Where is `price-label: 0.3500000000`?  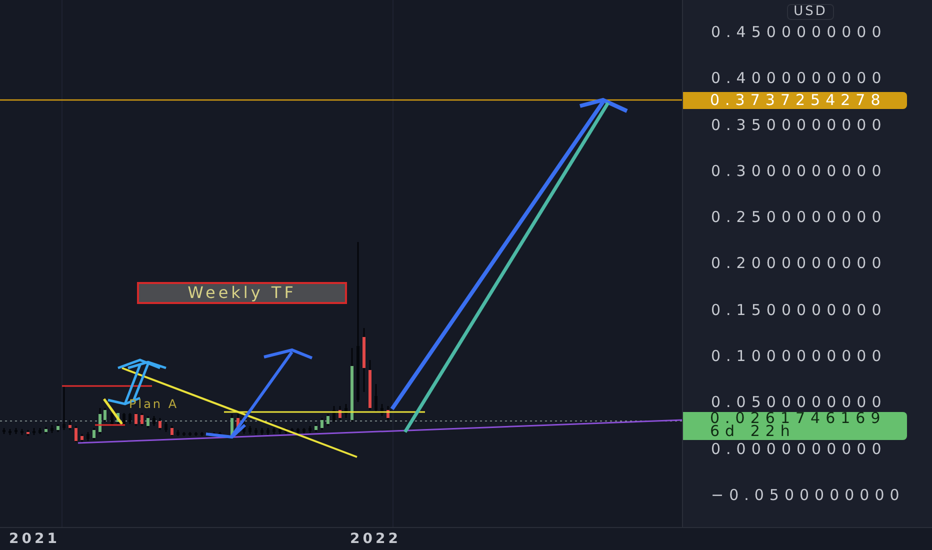 price-label: 0.3500000000 is located at coordinates (799, 125).